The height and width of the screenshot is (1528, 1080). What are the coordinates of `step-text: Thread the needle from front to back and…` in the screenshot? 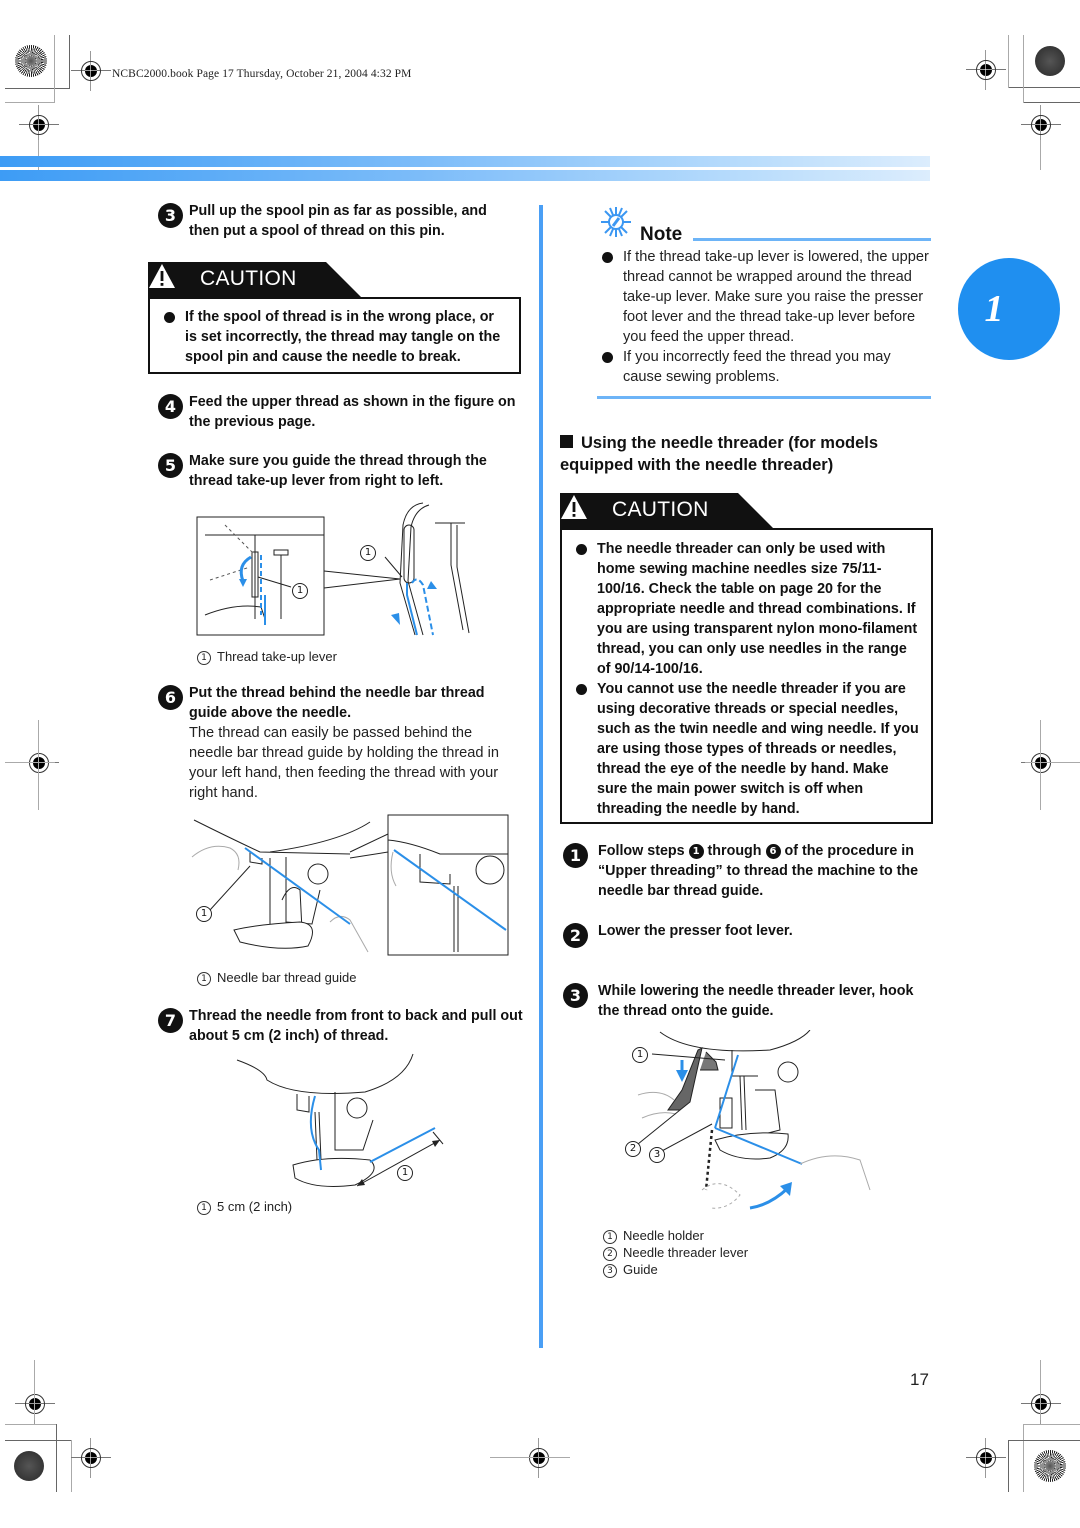 It's located at (356, 1026).